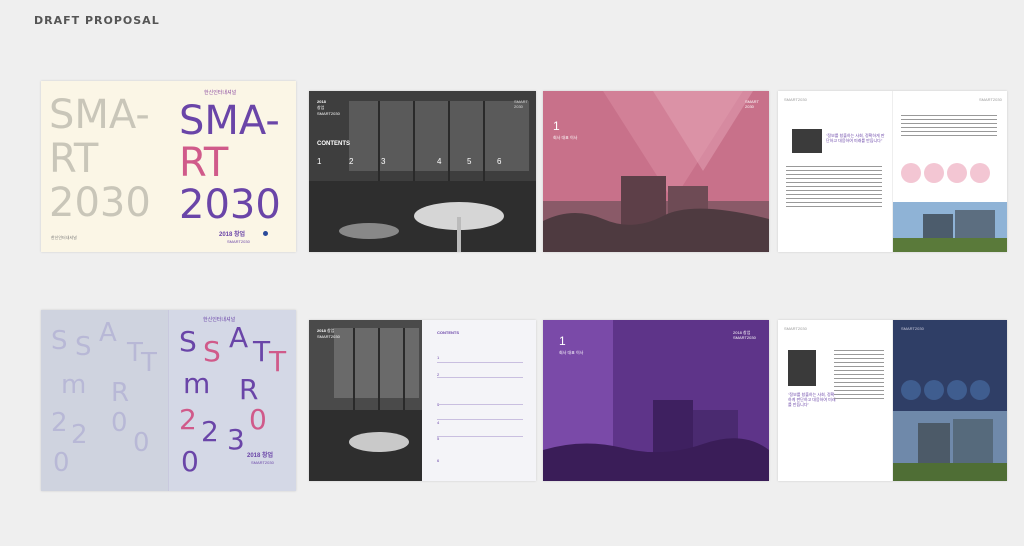  Describe the element at coordinates (232, 166) in the screenshot. I see `cover-front-page: 한신인터내셔널 SMA- RT 2030 2018 창업 SMART2030` at that location.